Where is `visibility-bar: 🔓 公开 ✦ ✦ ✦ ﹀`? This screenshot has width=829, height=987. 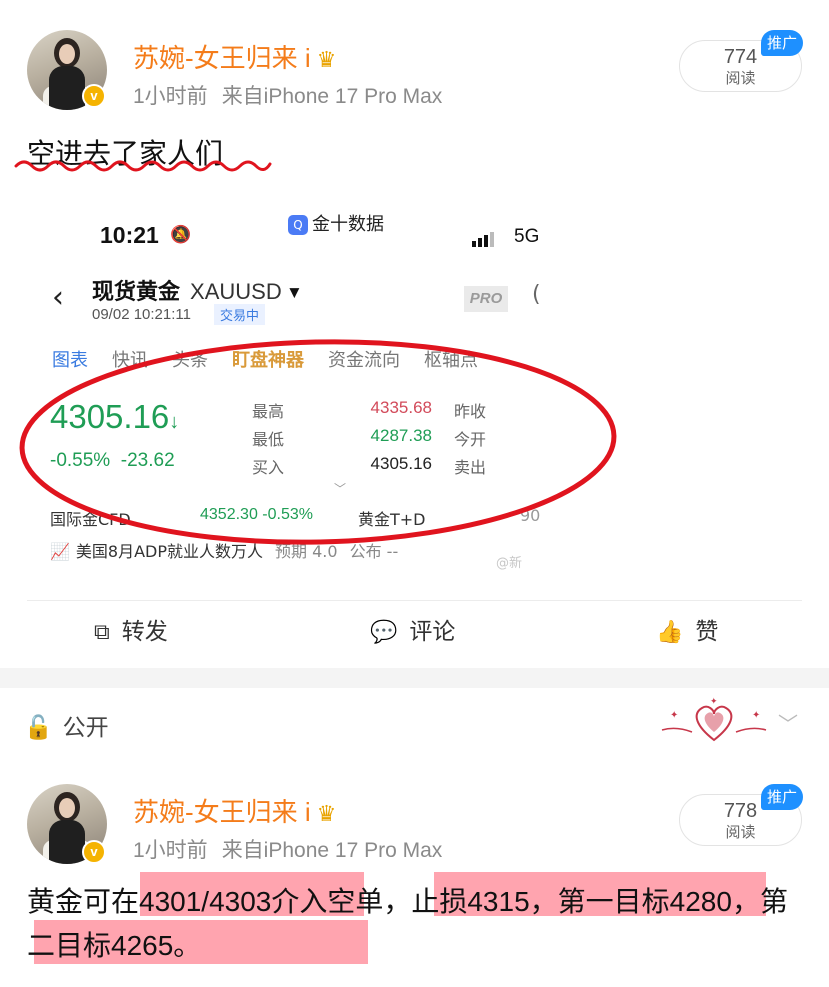 visibility-bar: 🔓 公开 ✦ ✦ ✦ ﹀ is located at coordinates (414, 724).